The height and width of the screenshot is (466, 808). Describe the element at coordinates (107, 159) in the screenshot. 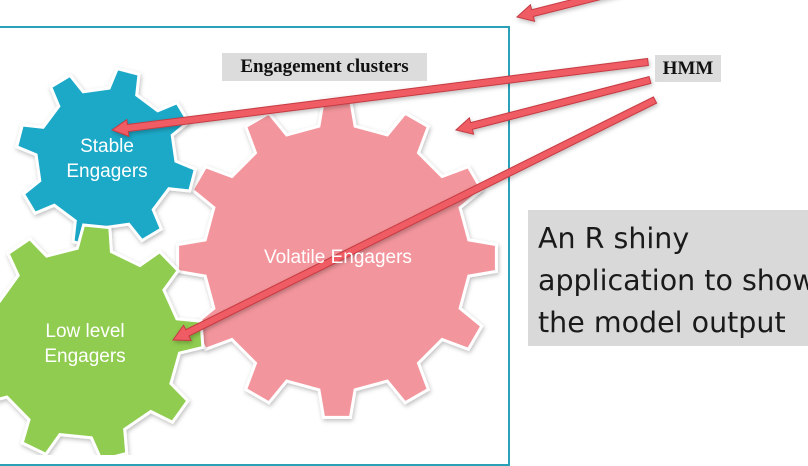

I see `stable-engagers-label: Stable Engagers` at that location.